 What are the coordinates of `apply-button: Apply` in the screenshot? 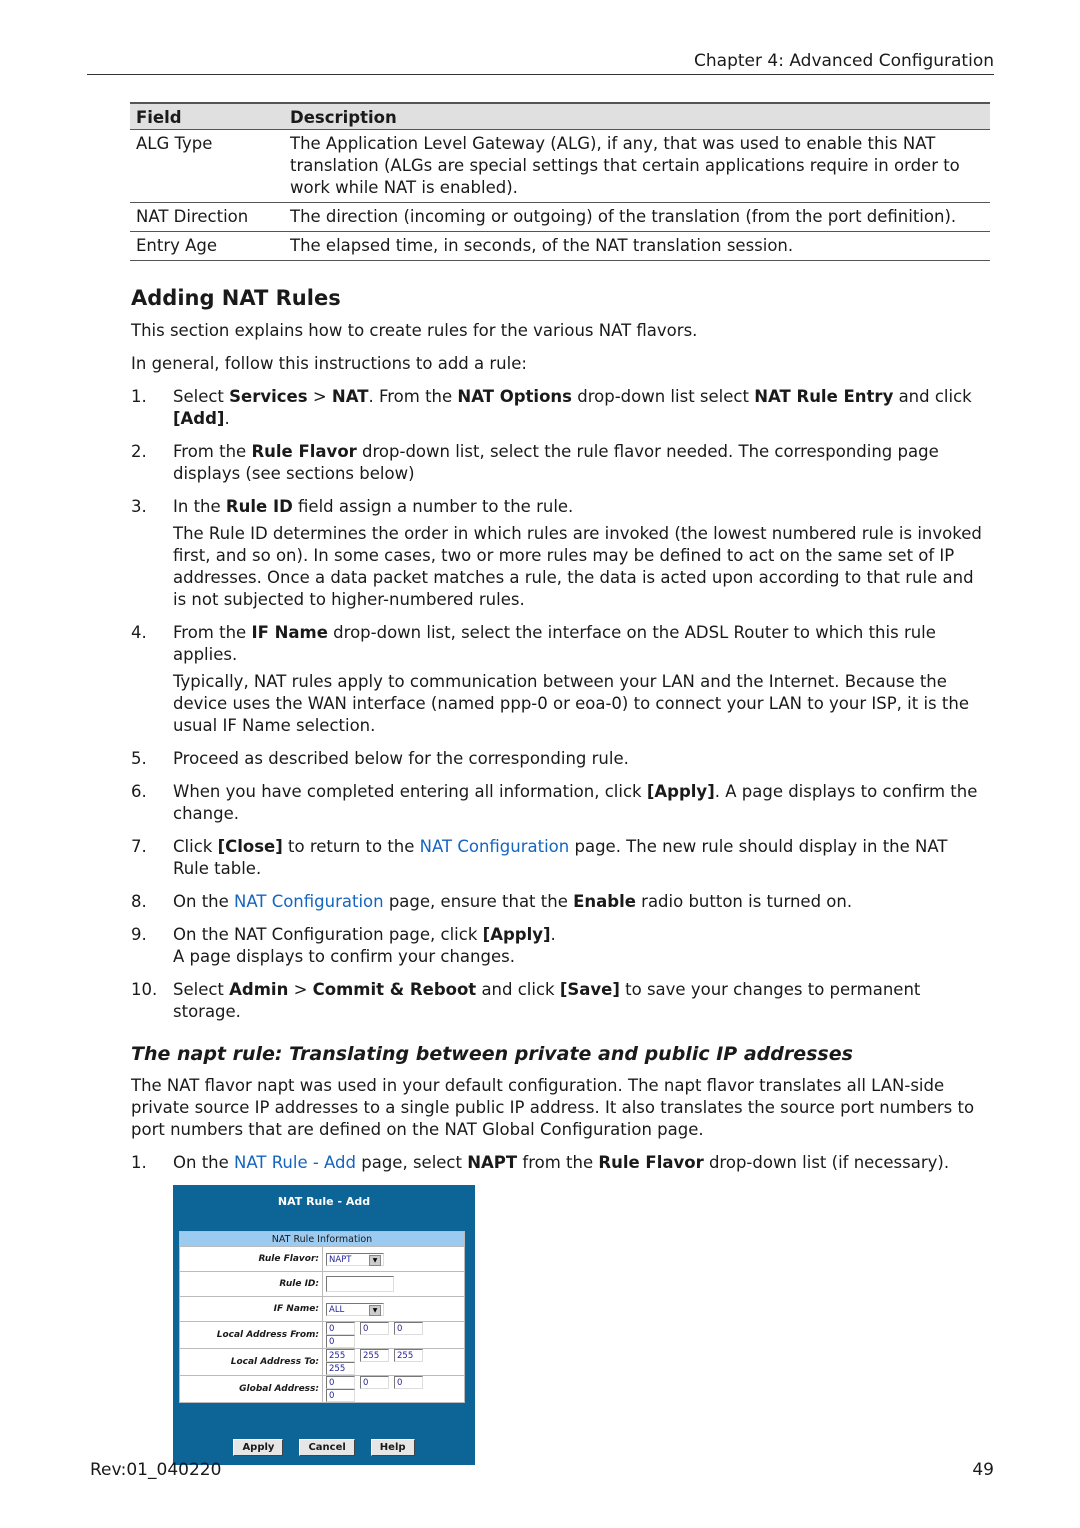 It's located at (258, 1447).